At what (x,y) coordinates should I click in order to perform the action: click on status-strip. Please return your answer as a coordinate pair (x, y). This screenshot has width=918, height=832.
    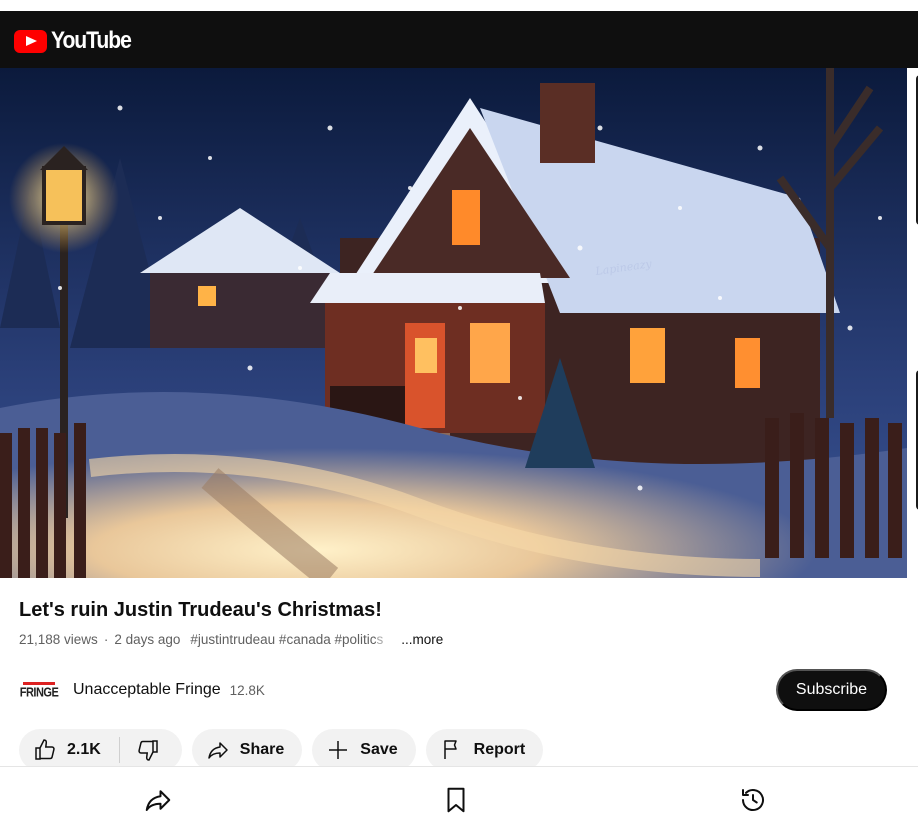
    Looking at the image, I should click on (459, 5).